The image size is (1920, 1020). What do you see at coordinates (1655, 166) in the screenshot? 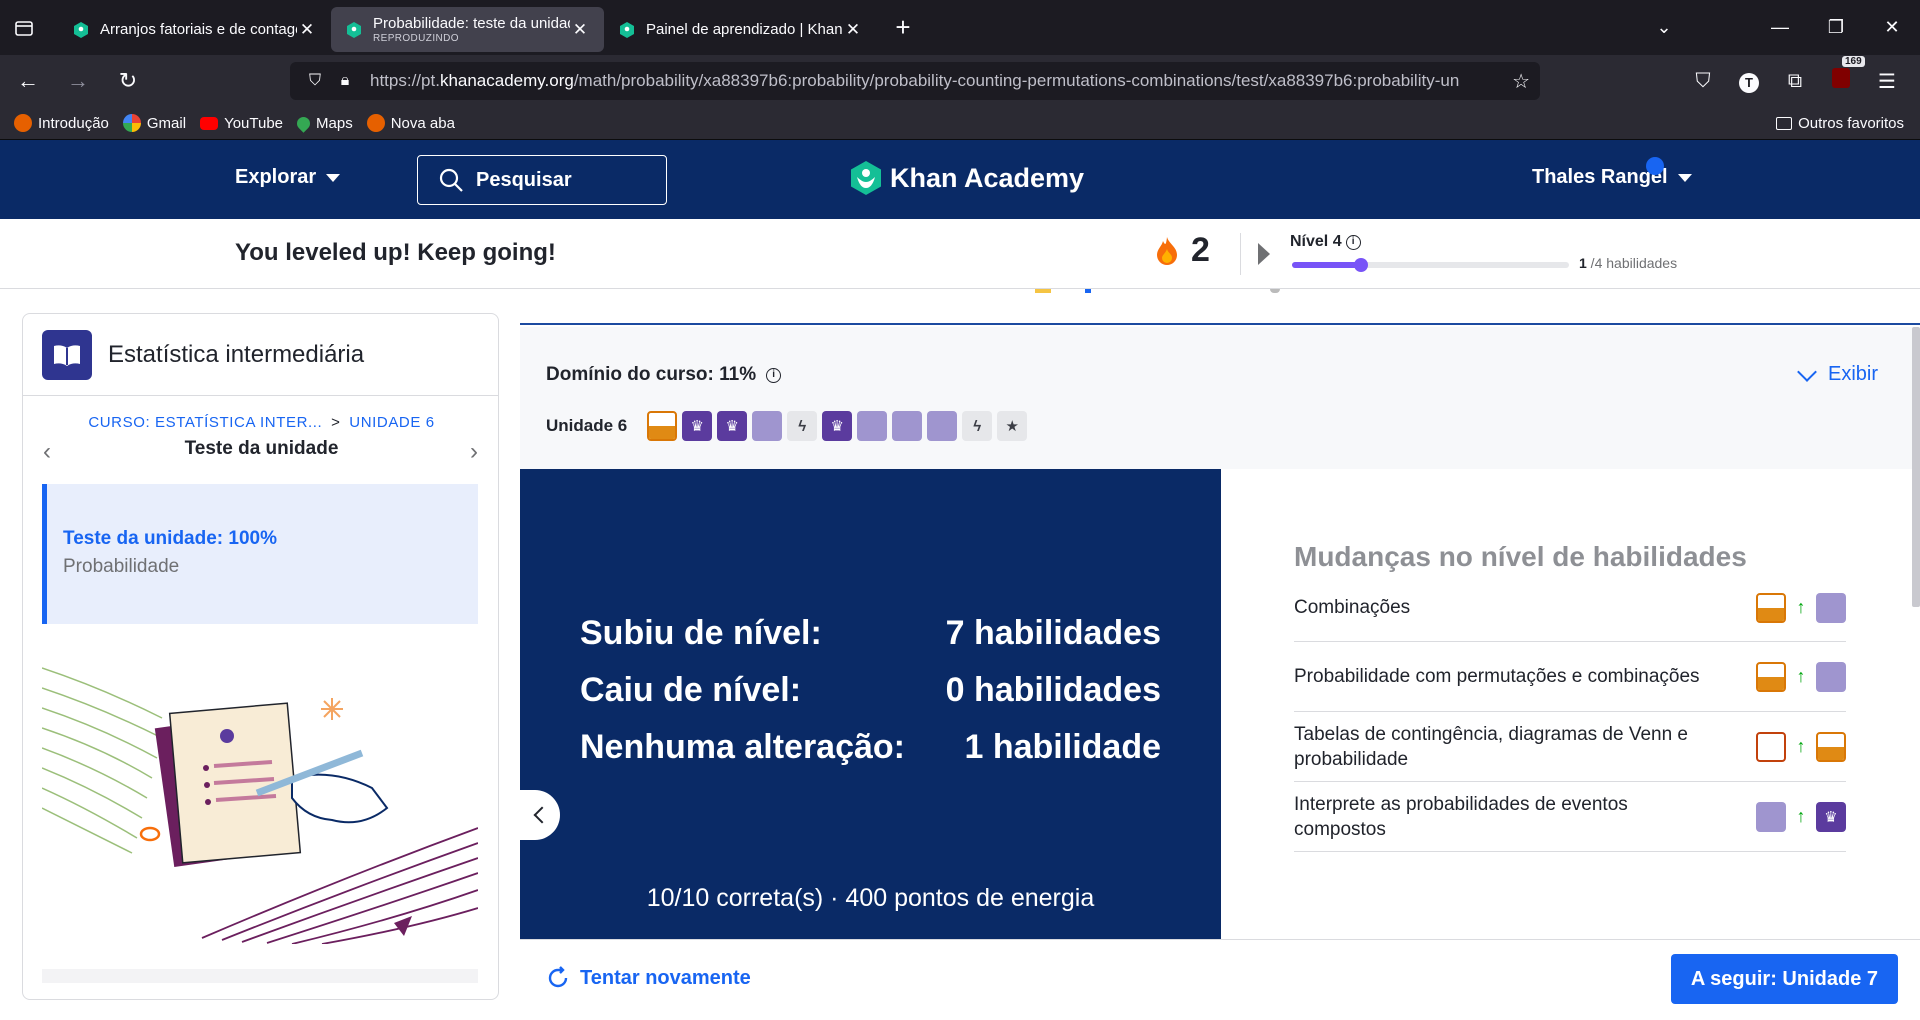
I see `notification-dot` at bounding box center [1655, 166].